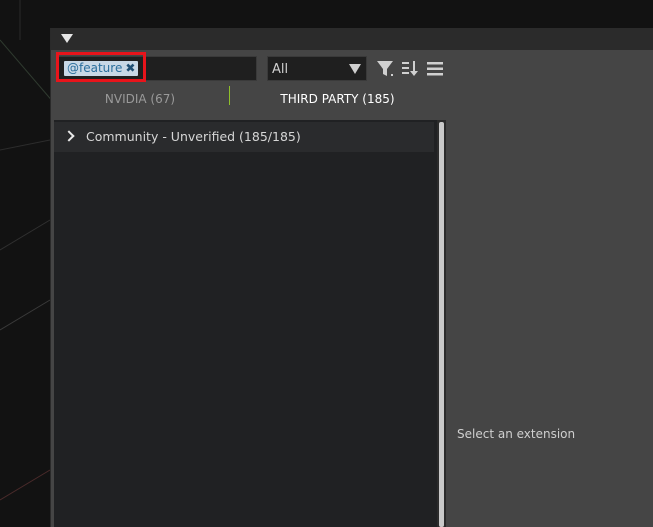 The height and width of the screenshot is (527, 653). What do you see at coordinates (280, 69) in the screenshot?
I see `dropdown-value: All` at bounding box center [280, 69].